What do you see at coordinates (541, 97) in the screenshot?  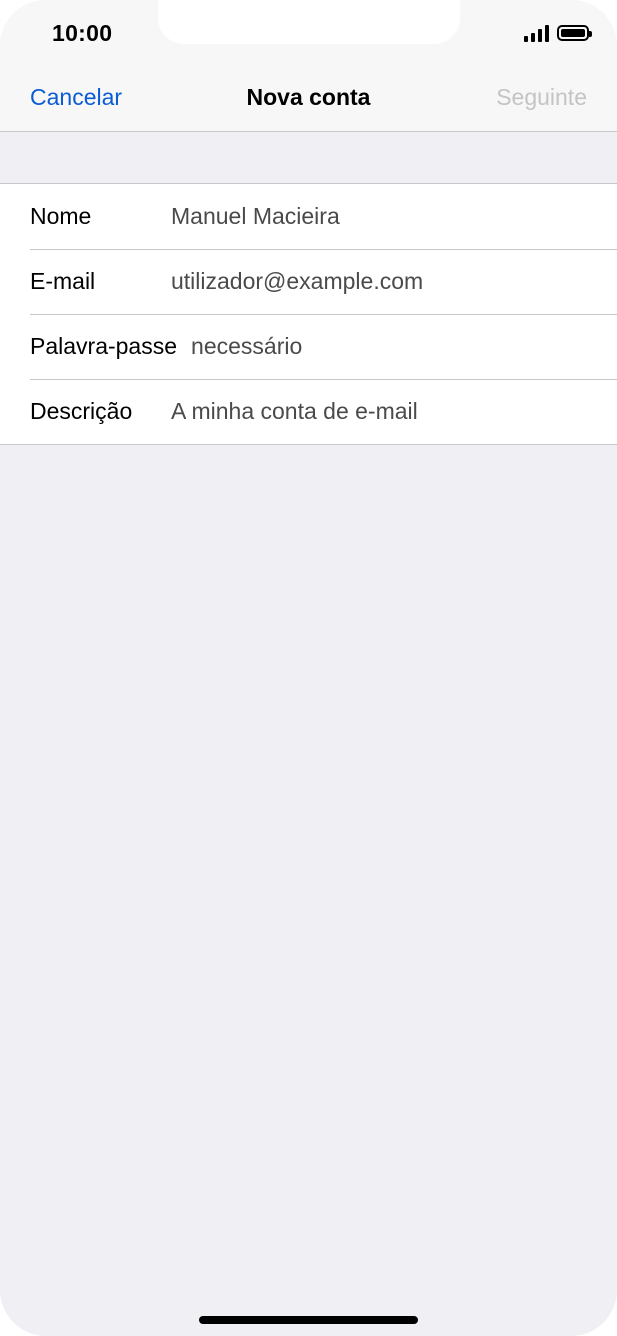 I see `next-button: Seguinte` at bounding box center [541, 97].